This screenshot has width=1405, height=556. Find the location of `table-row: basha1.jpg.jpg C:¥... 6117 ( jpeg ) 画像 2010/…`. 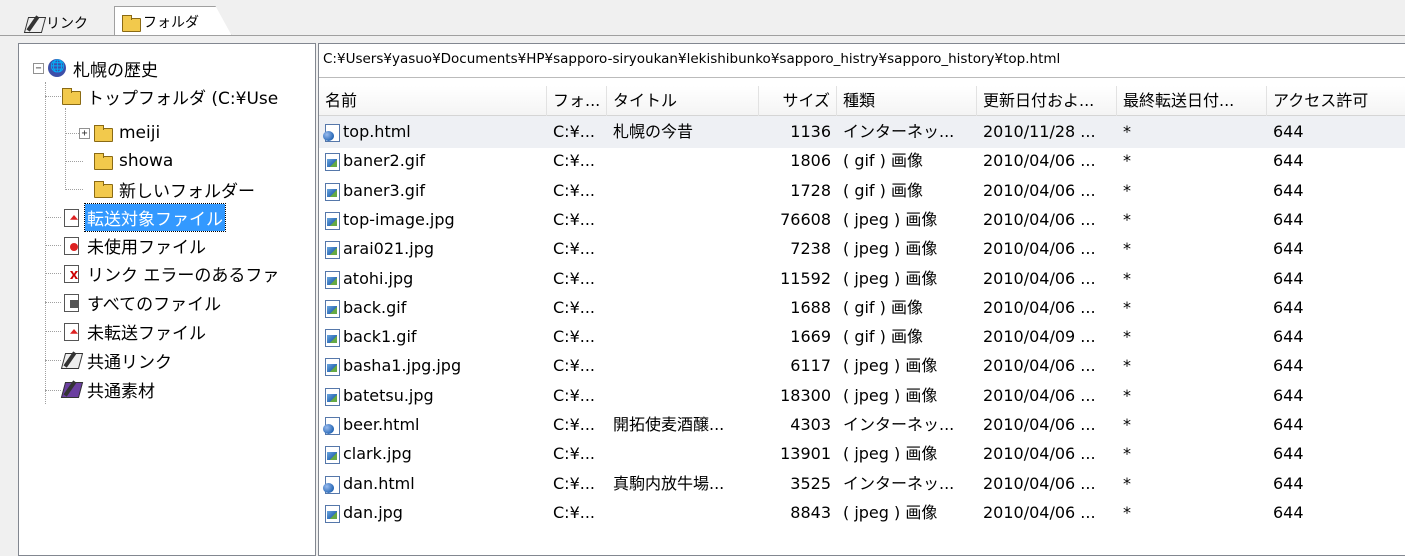

table-row: basha1.jpg.jpg C:¥... 6117 ( jpeg ) 画像 2010/… is located at coordinates (862, 366).